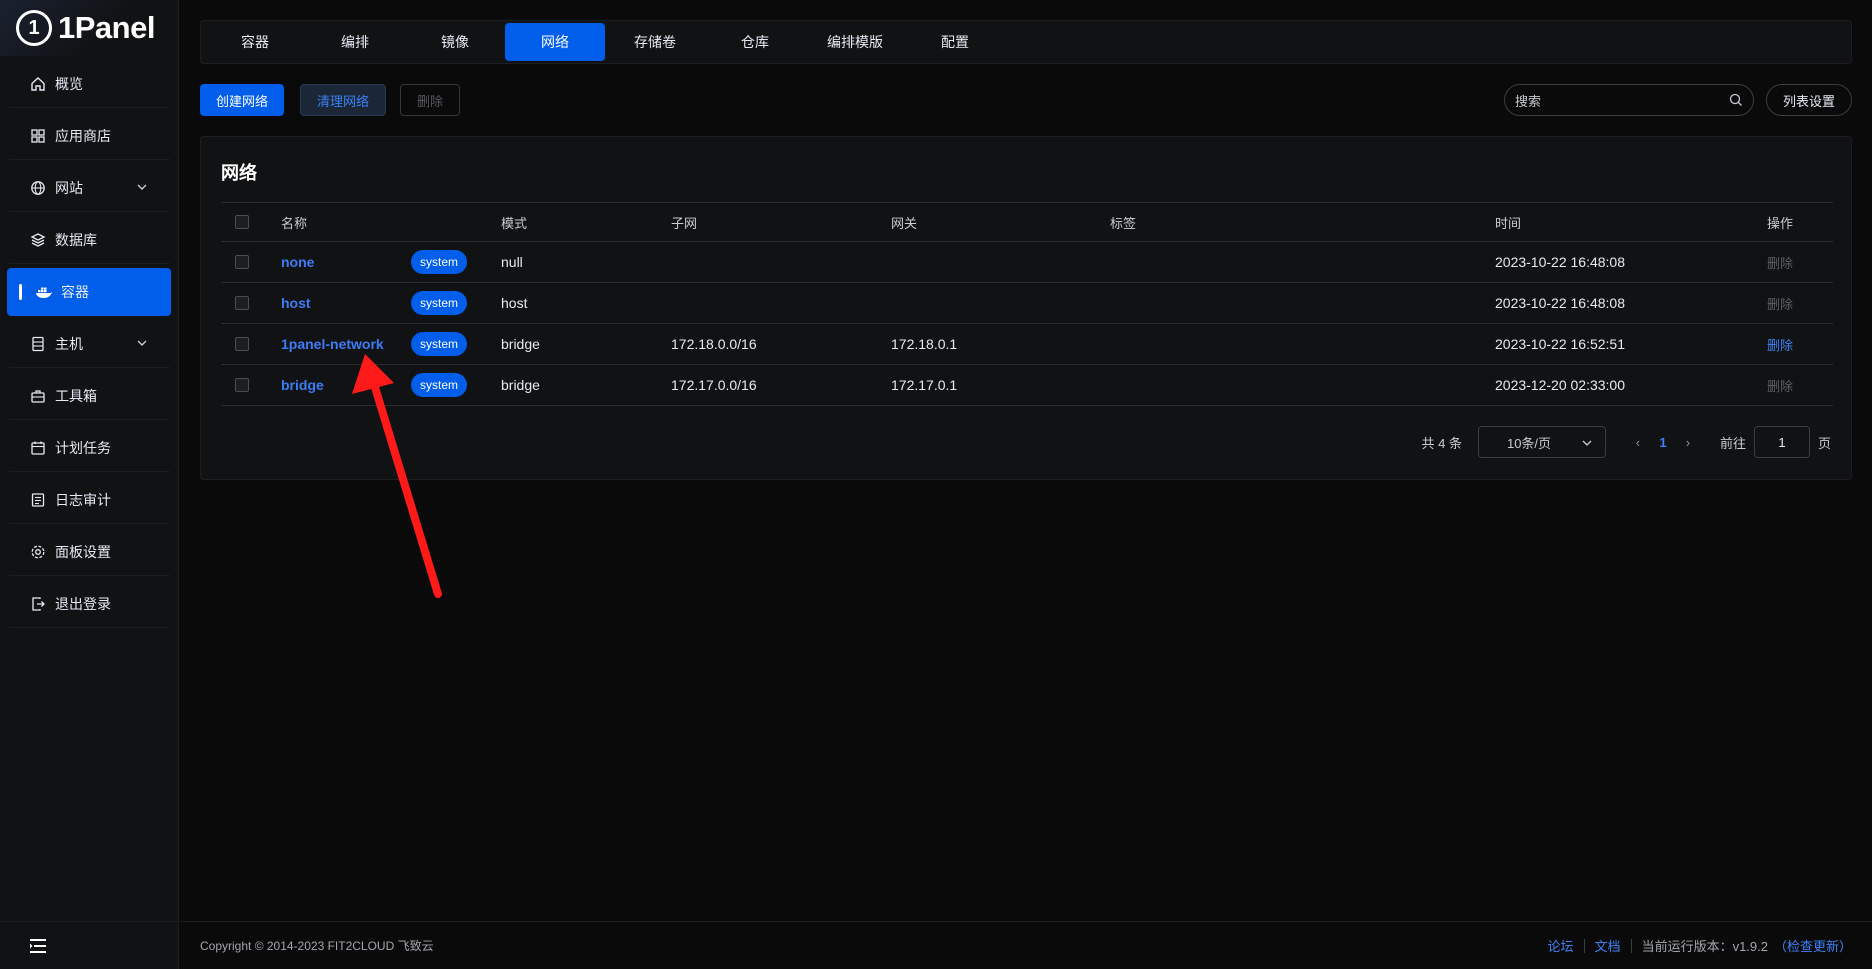  What do you see at coordinates (1629, 100) in the screenshot?
I see `search-input: 搜索` at bounding box center [1629, 100].